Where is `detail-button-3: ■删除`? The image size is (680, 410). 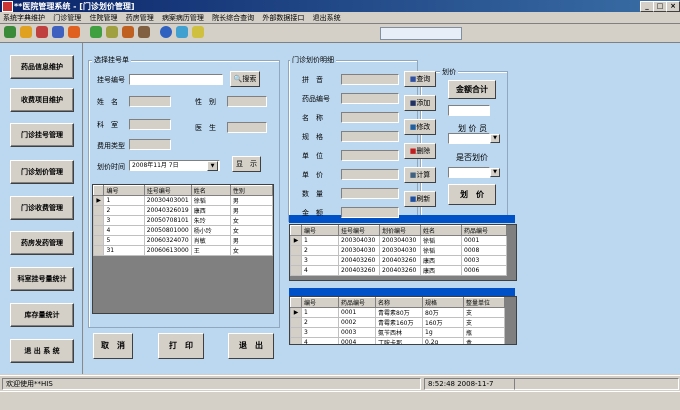 detail-button-3: ■删除 is located at coordinates (420, 151).